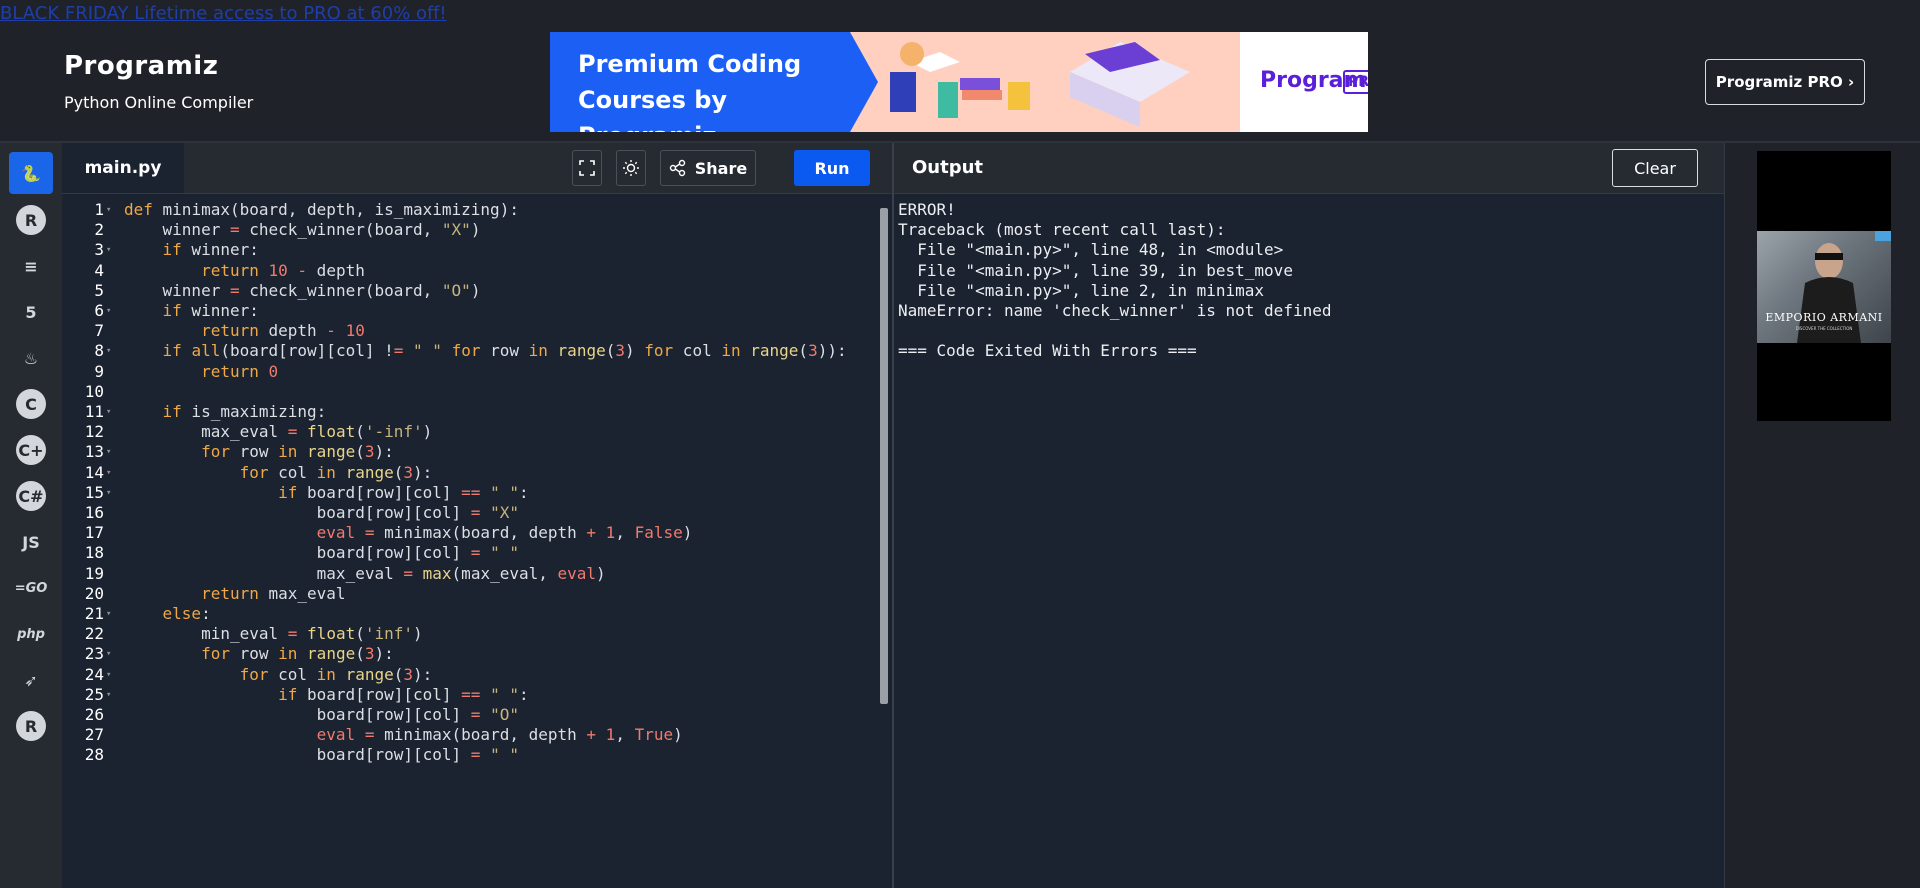  I want to click on python-icon: 🐍, so click(31, 173).